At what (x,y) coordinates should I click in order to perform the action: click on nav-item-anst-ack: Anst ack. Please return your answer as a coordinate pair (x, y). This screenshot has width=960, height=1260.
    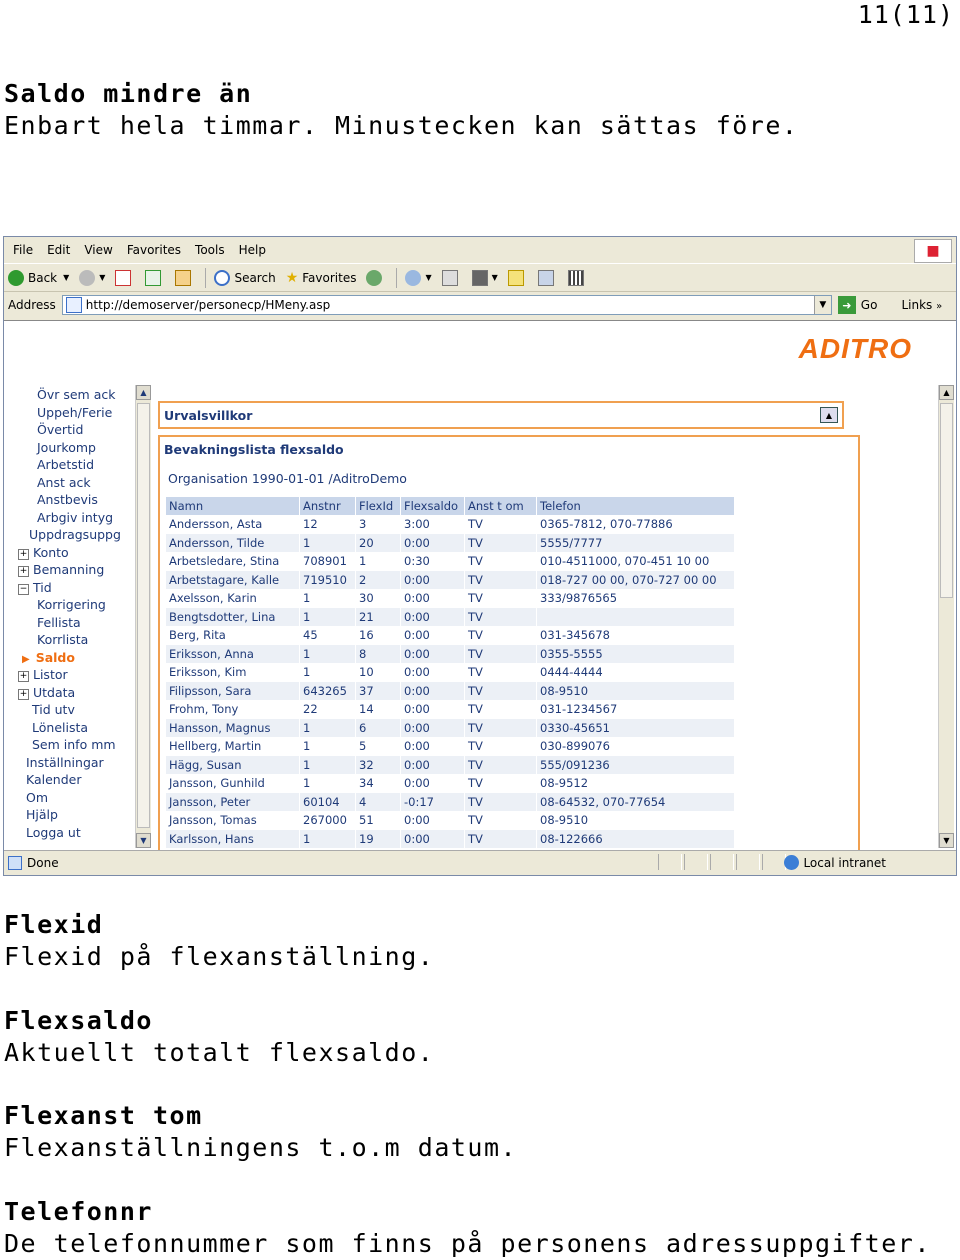
    Looking at the image, I should click on (64, 483).